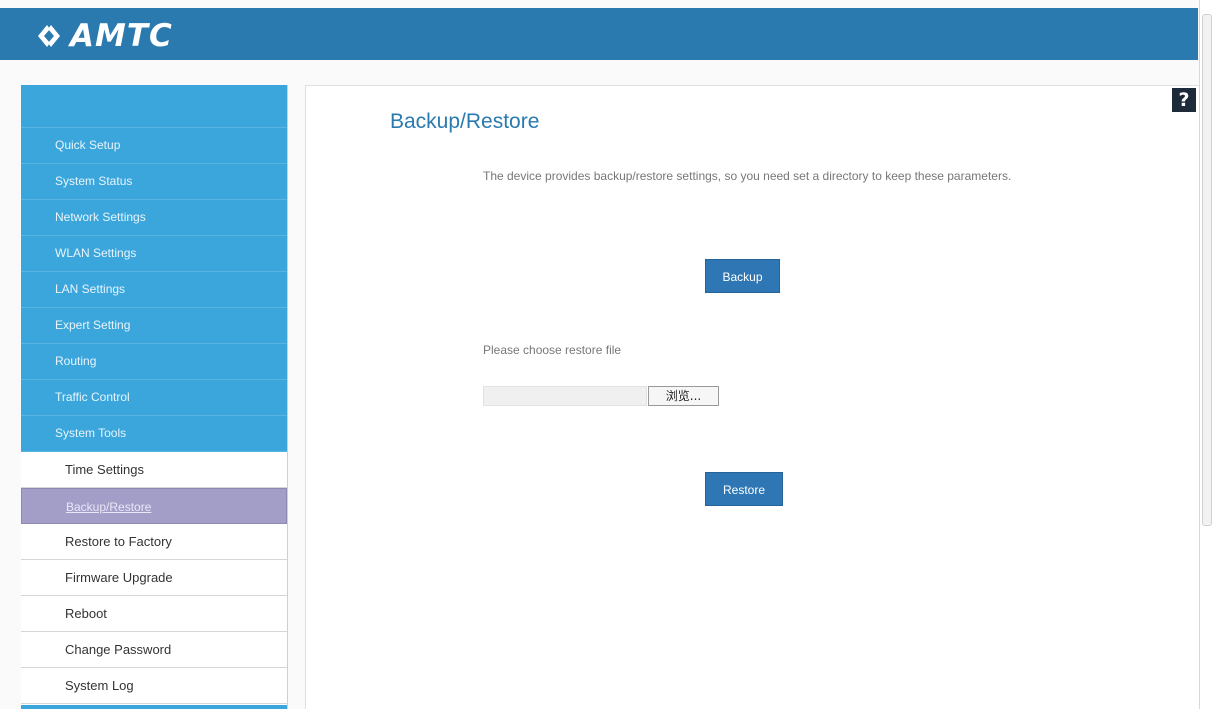  I want to click on sidebar-item-expert-setting: Expert Setting, so click(154, 326).